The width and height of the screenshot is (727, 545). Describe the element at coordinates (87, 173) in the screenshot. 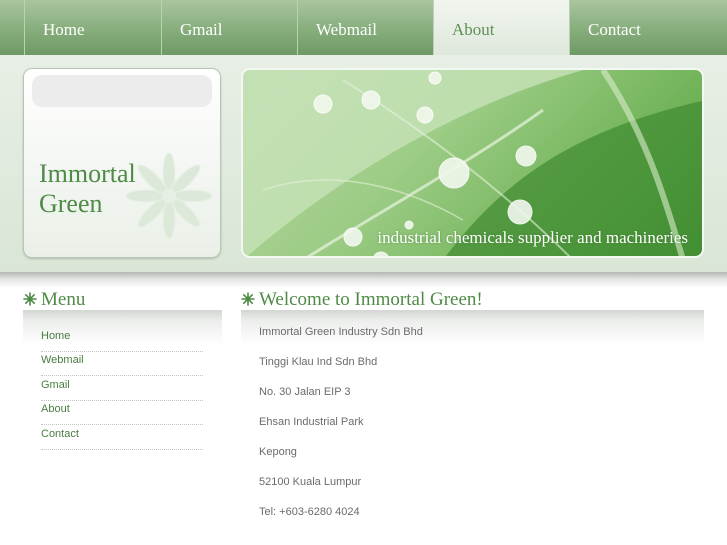

I see `logo-line-1: Immortal` at that location.